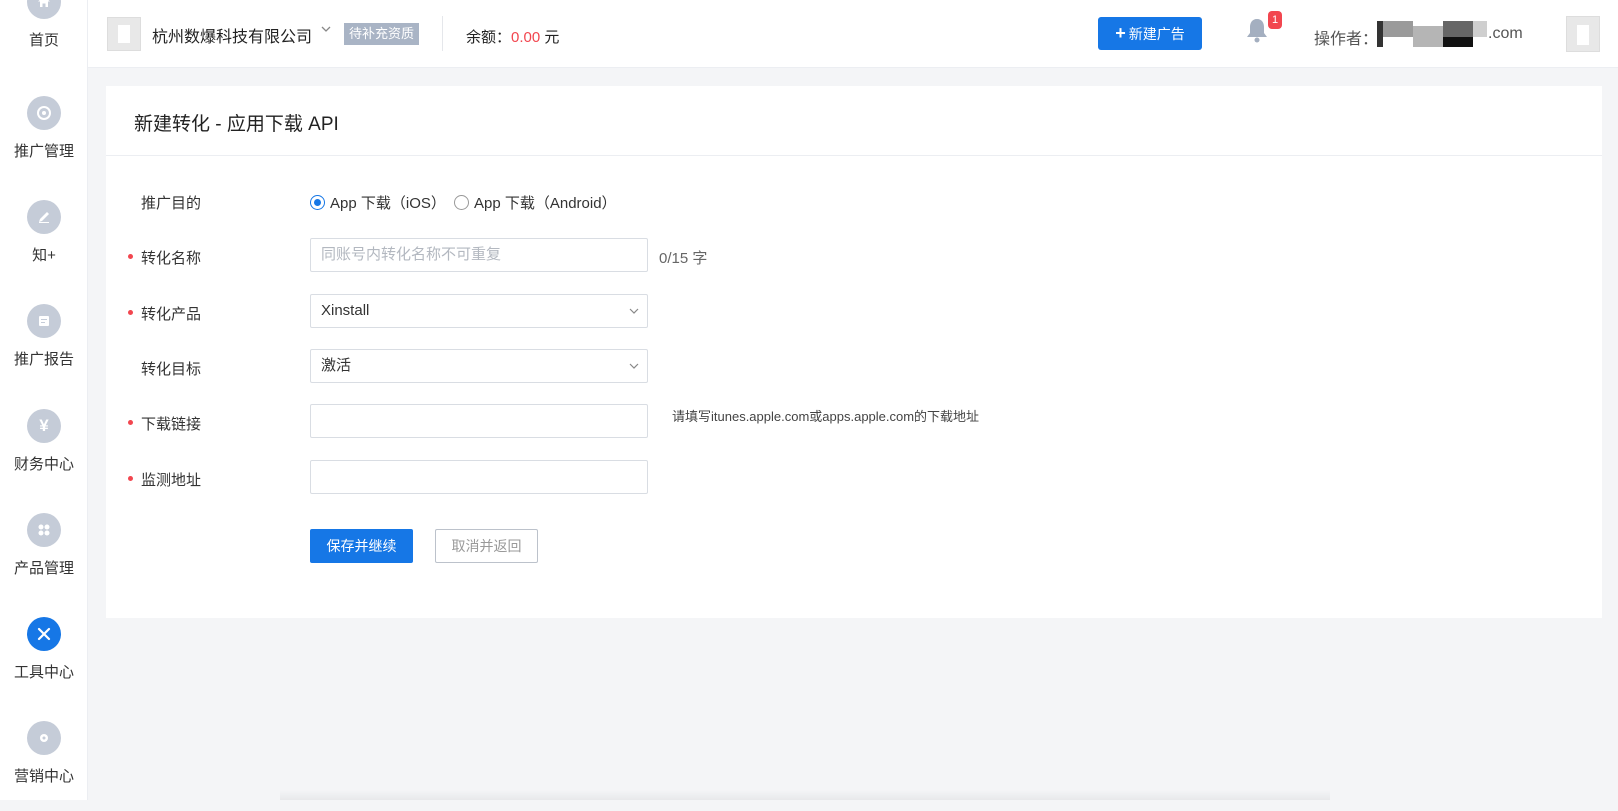 The height and width of the screenshot is (811, 1618). I want to click on header-divider, so click(442, 33).